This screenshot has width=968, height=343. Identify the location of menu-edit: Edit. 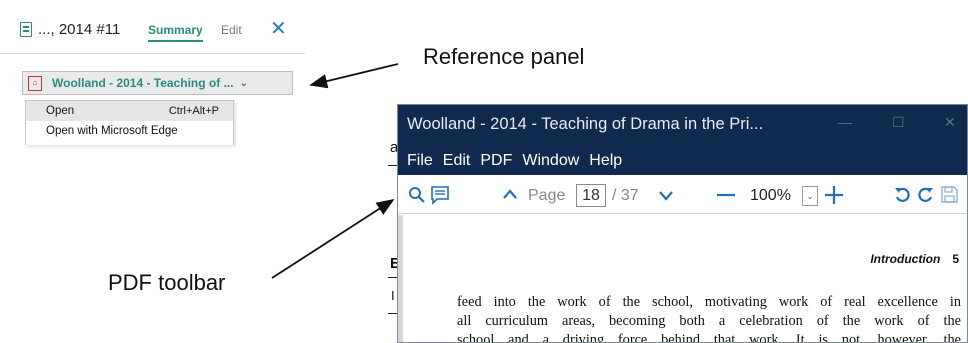
(457, 161).